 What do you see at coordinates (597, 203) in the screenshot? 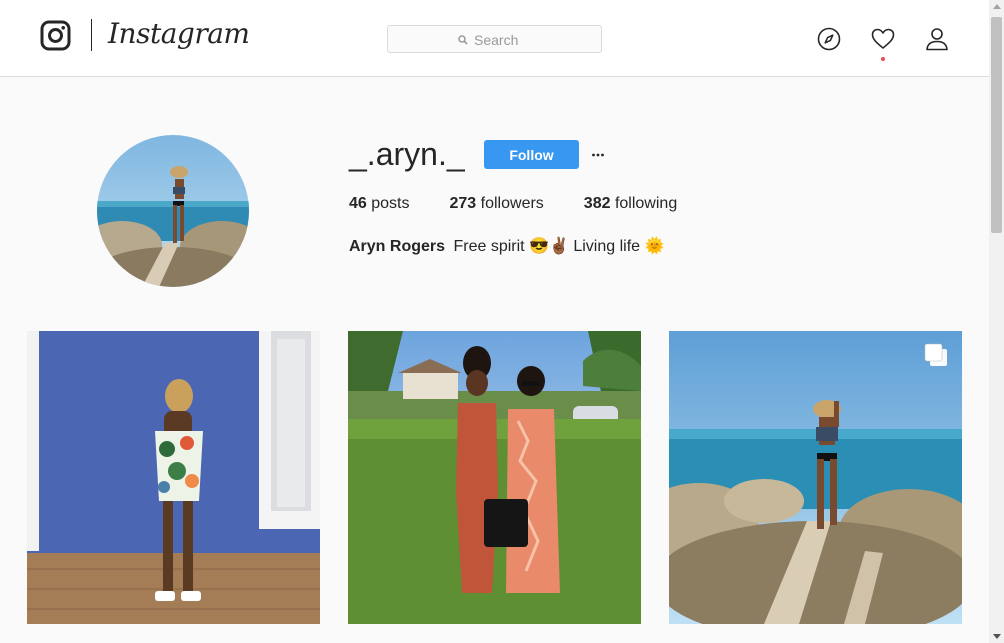
I see `following-count: 382` at bounding box center [597, 203].